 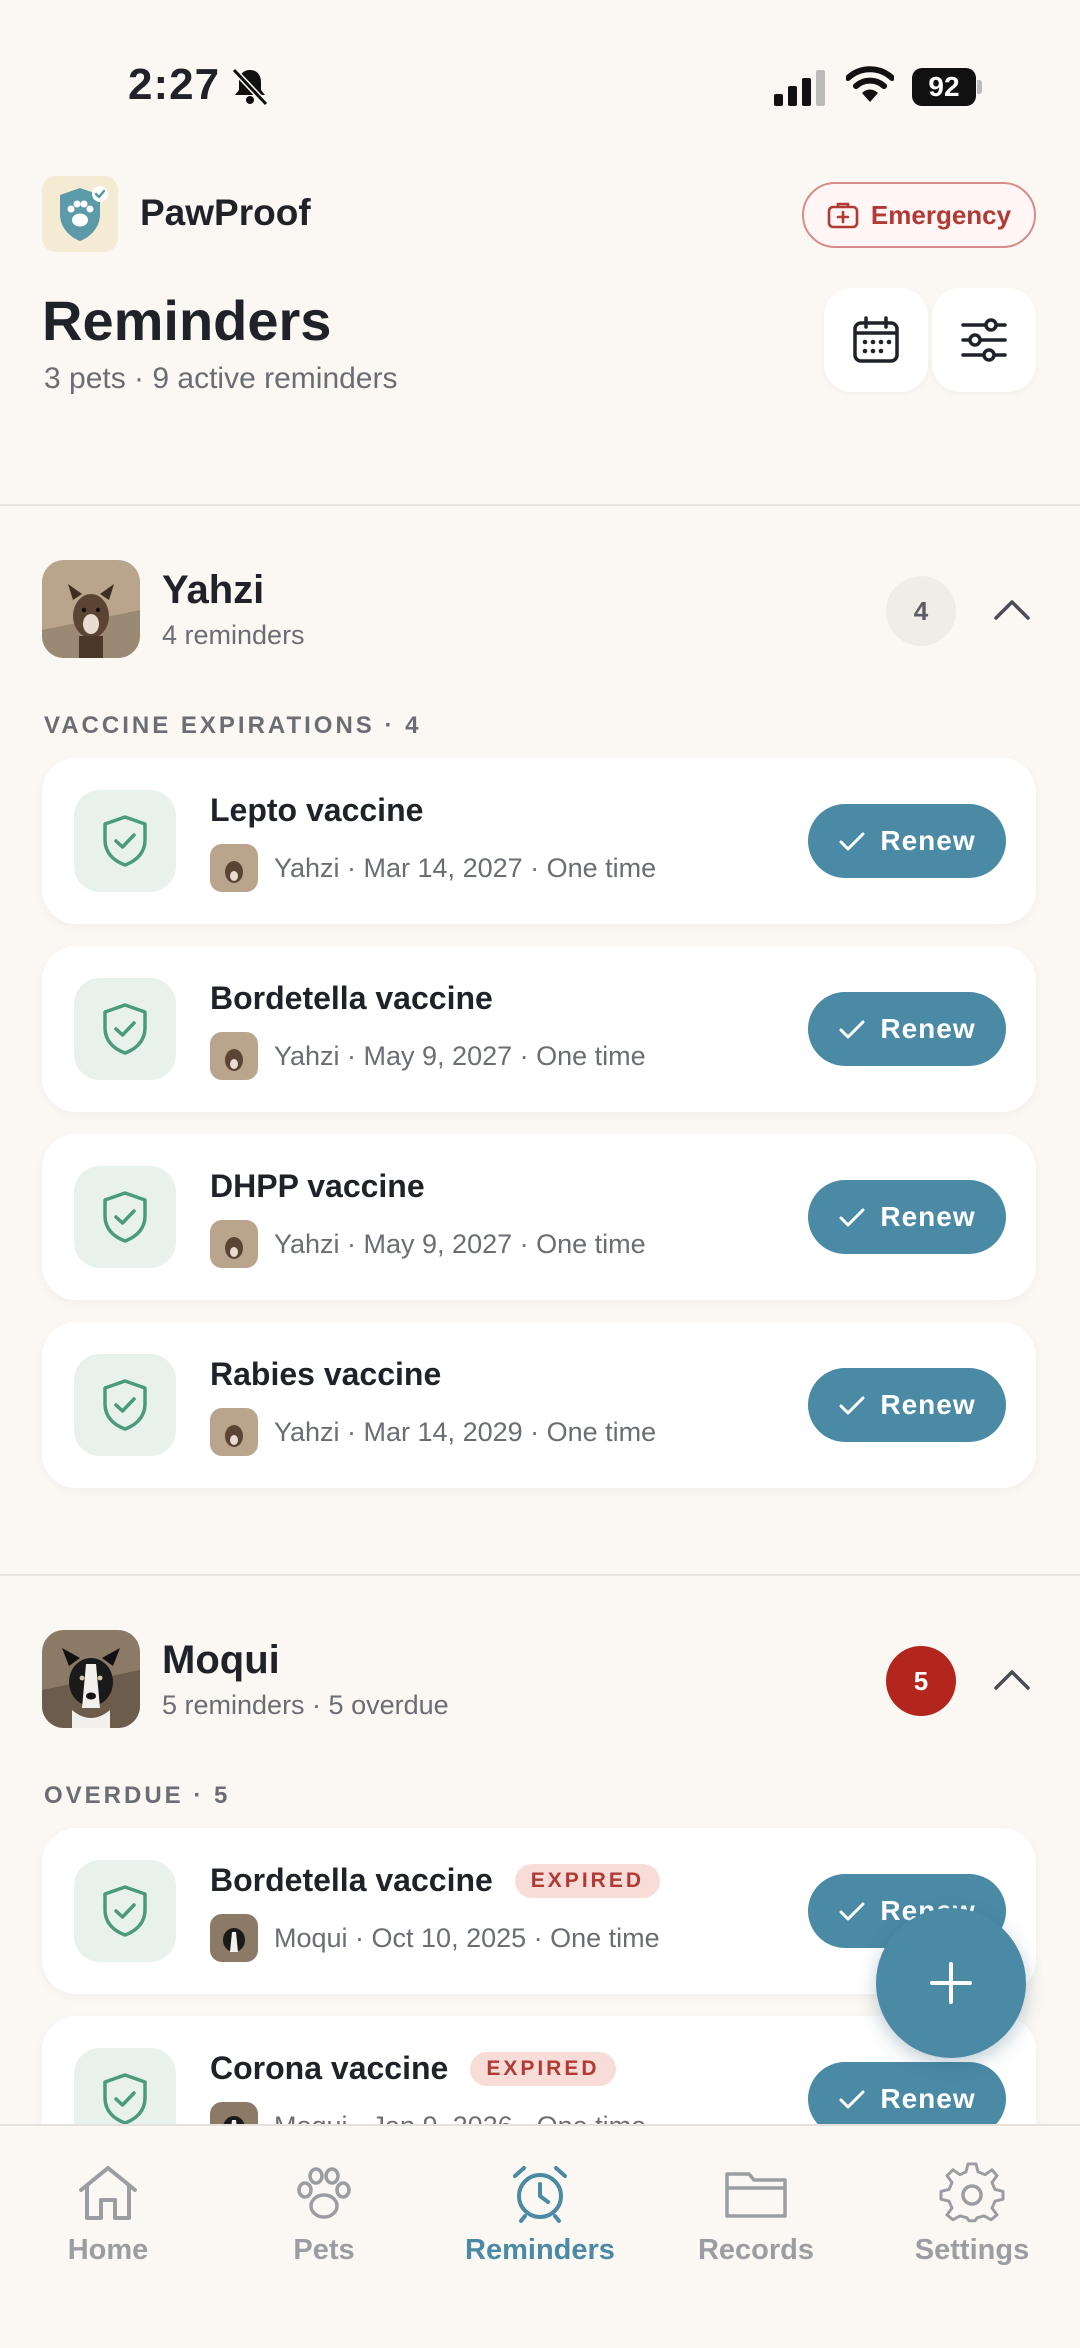 What do you see at coordinates (951, 1983) in the screenshot?
I see `add-reminder-button` at bounding box center [951, 1983].